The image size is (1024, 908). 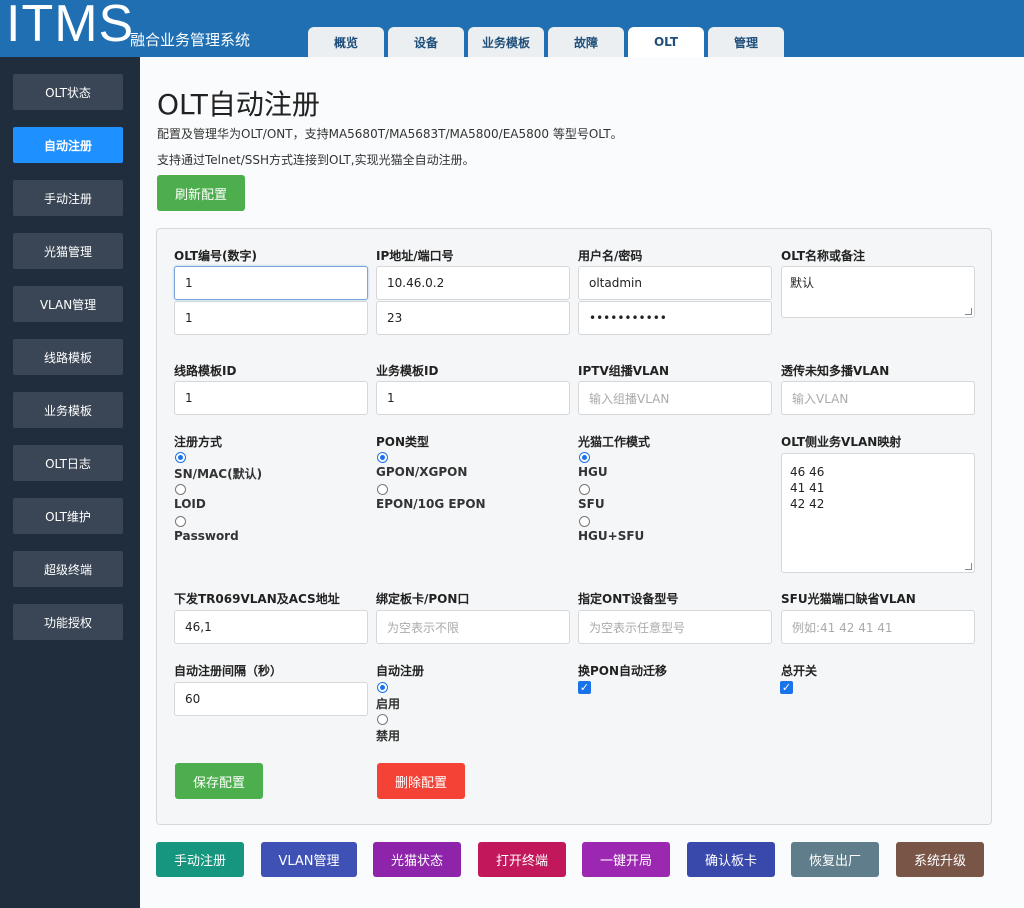 What do you see at coordinates (190, 40) in the screenshot?
I see `app-subtitle: 融合业务管理系统` at bounding box center [190, 40].